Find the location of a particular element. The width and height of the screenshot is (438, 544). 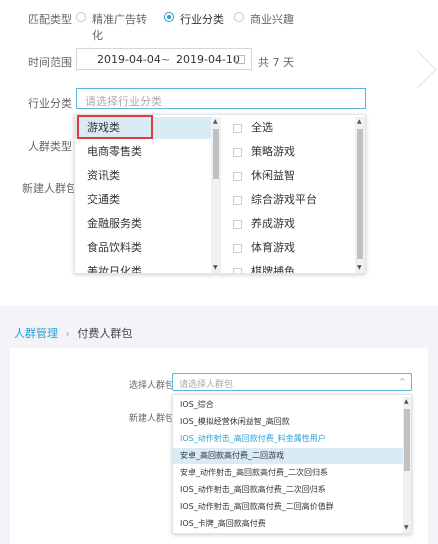

subcategory-select-all: 全选 is located at coordinates (289, 128).